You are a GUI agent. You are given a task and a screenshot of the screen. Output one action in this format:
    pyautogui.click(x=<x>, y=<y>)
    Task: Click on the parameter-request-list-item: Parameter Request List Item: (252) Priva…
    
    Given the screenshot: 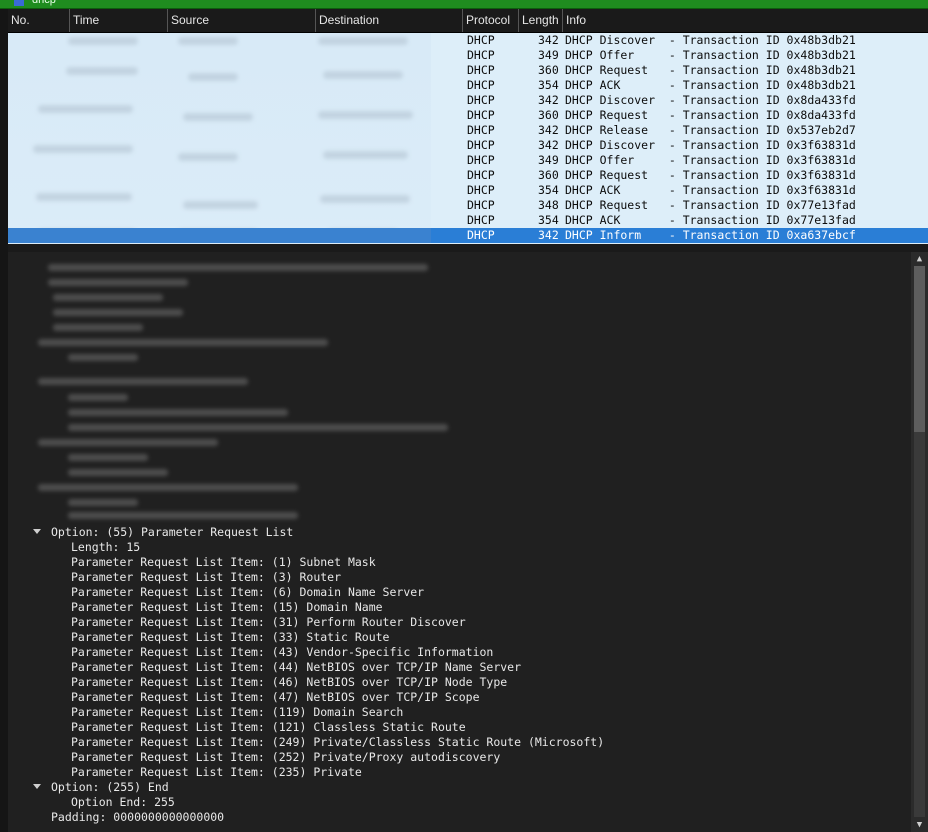 What is the action you would take?
    pyautogui.click(x=285, y=757)
    